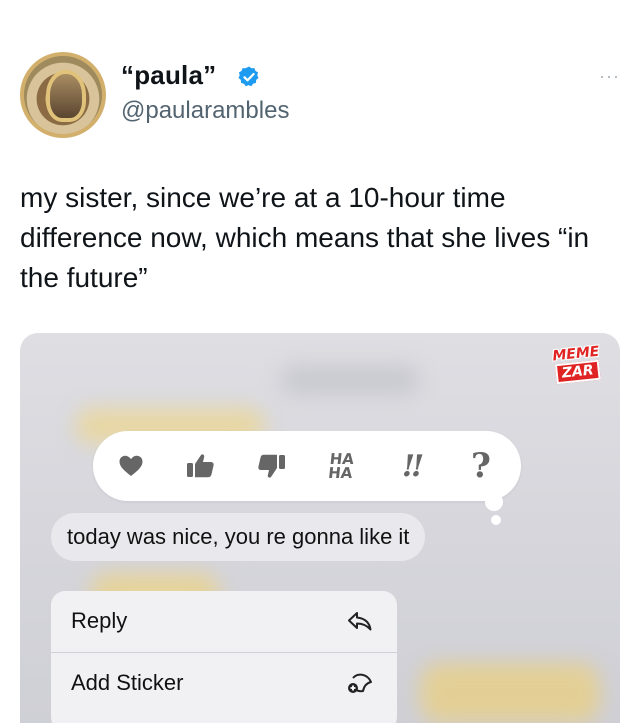 The height and width of the screenshot is (723, 640). Describe the element at coordinates (248, 76) in the screenshot. I see `verified-badge-icon` at that location.